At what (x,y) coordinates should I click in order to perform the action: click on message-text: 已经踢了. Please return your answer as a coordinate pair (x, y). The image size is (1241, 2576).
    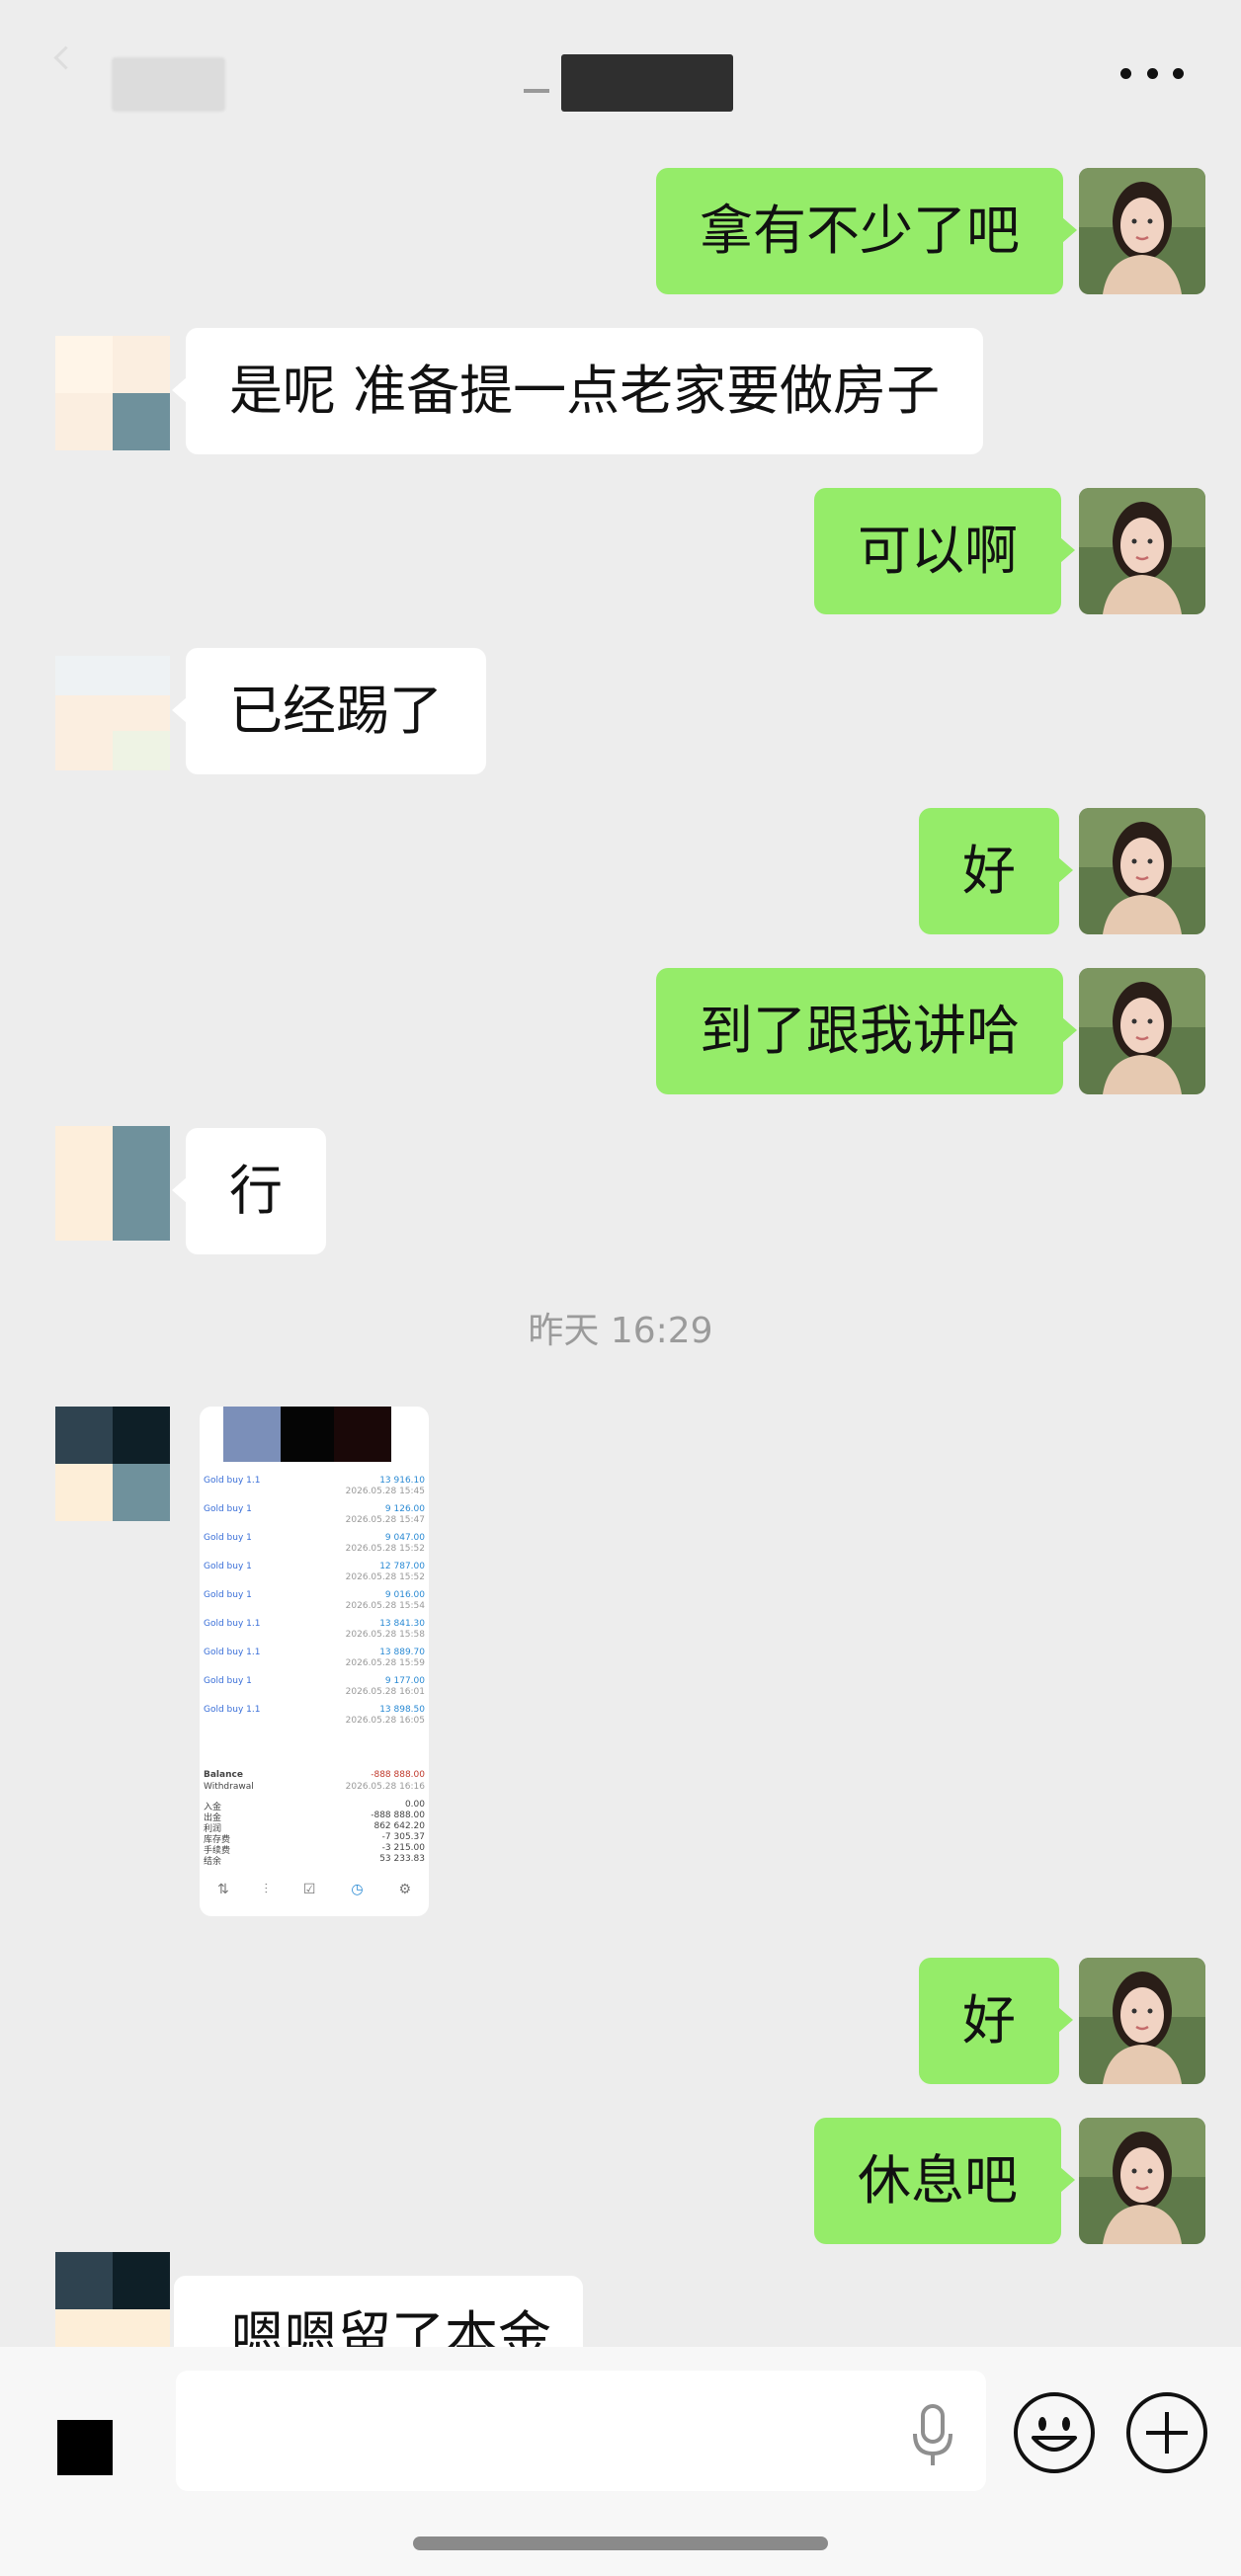
    Looking at the image, I should click on (336, 711).